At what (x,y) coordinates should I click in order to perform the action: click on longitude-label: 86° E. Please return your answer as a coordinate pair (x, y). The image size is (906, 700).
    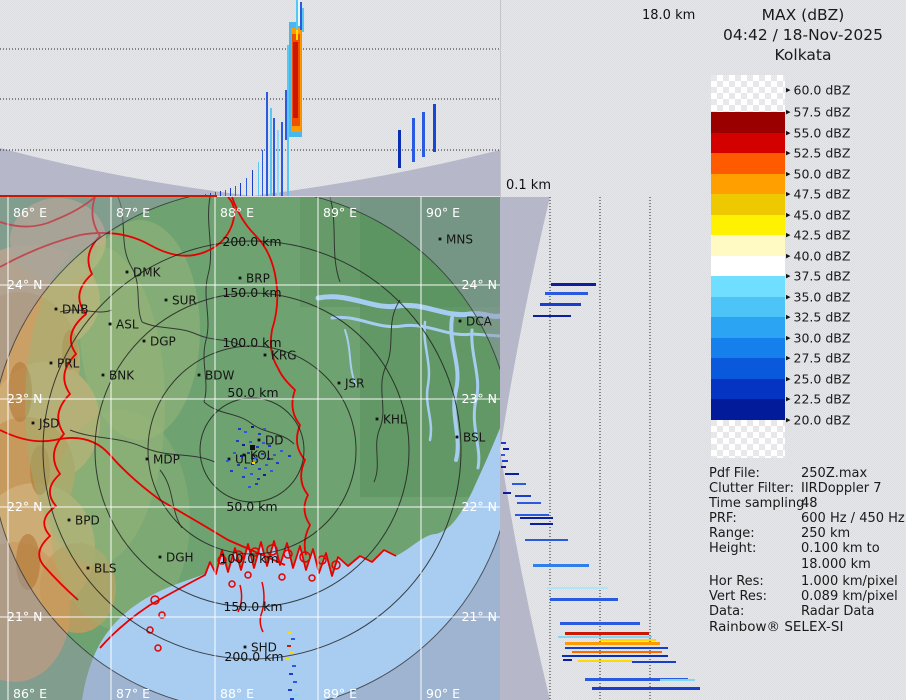
    Looking at the image, I should click on (30, 212).